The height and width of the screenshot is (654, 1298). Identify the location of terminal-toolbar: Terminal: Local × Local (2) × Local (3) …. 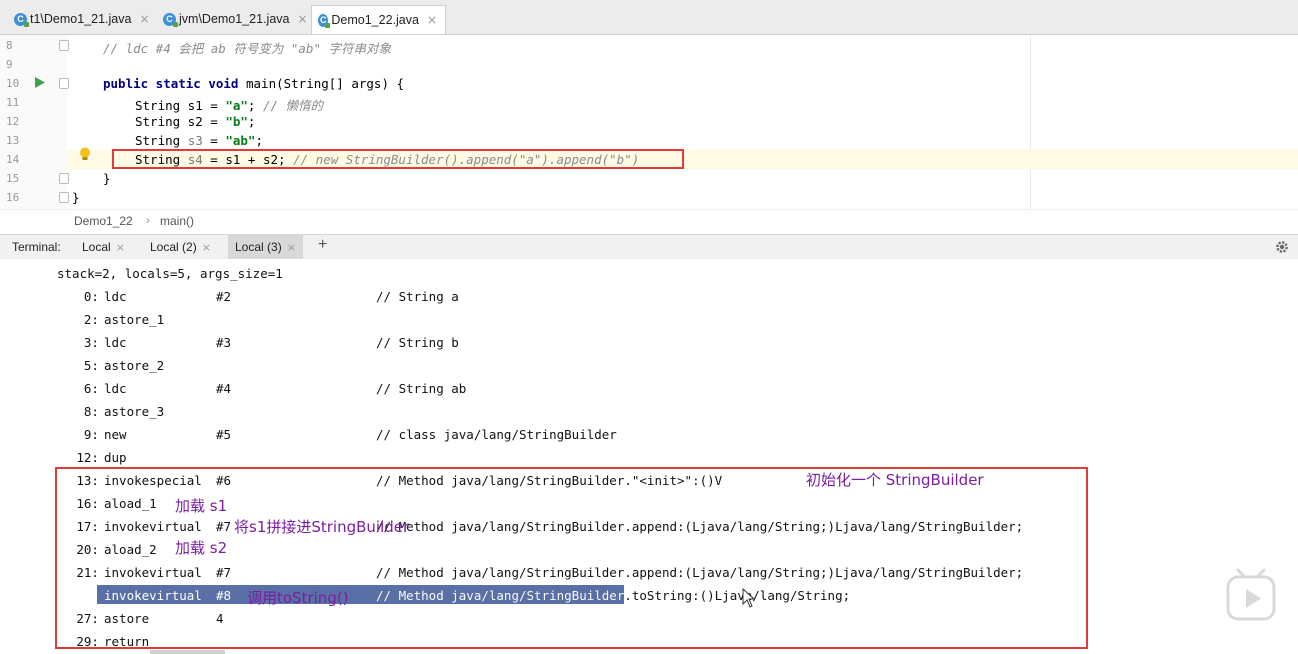
(649, 247).